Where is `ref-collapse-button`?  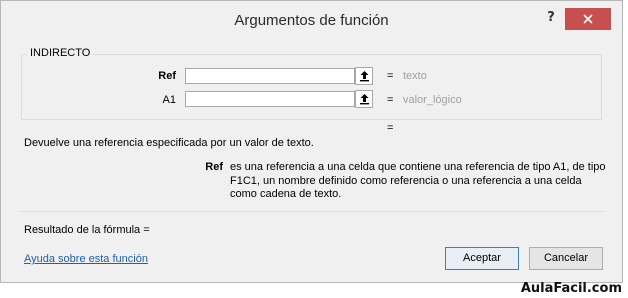
ref-collapse-button is located at coordinates (364, 76).